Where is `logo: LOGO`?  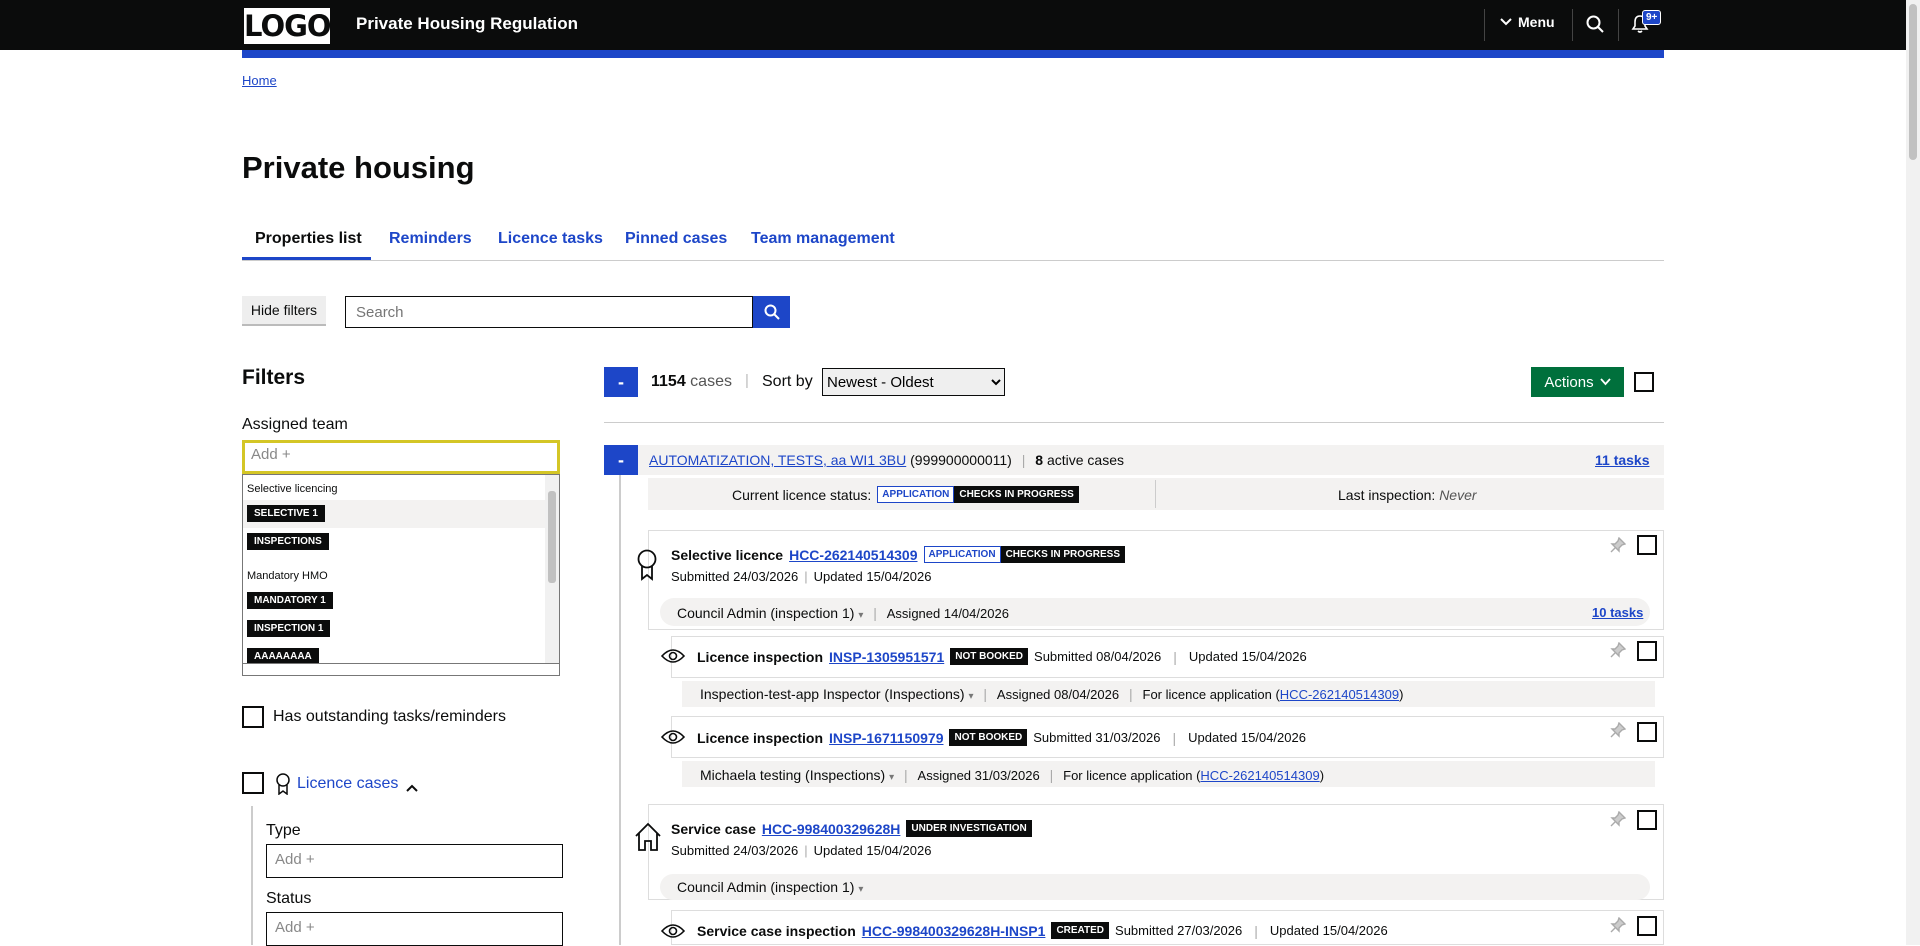 logo: LOGO is located at coordinates (288, 26).